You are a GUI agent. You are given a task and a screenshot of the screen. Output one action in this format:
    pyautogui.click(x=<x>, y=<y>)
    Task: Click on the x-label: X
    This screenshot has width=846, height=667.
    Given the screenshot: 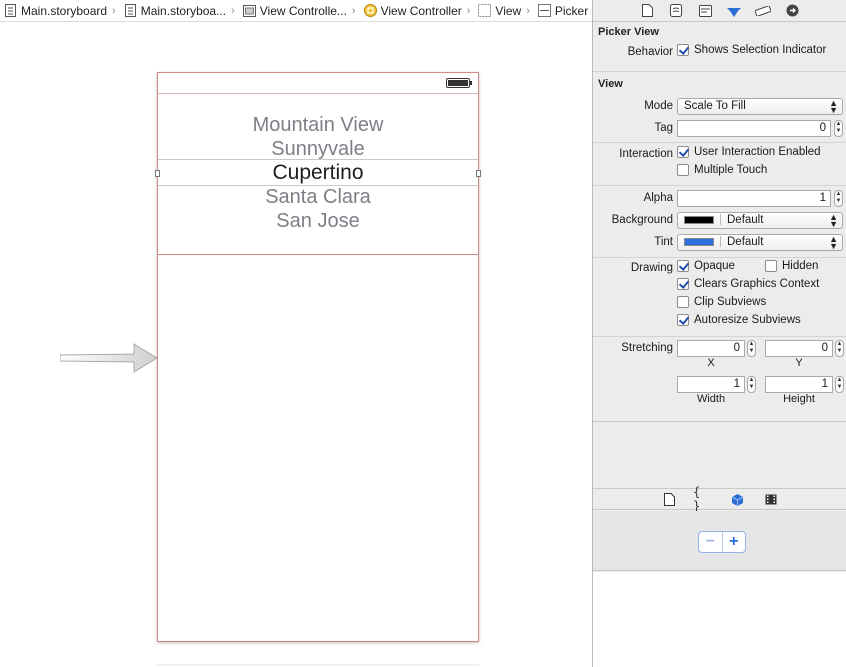 What is the action you would take?
    pyautogui.click(x=711, y=363)
    